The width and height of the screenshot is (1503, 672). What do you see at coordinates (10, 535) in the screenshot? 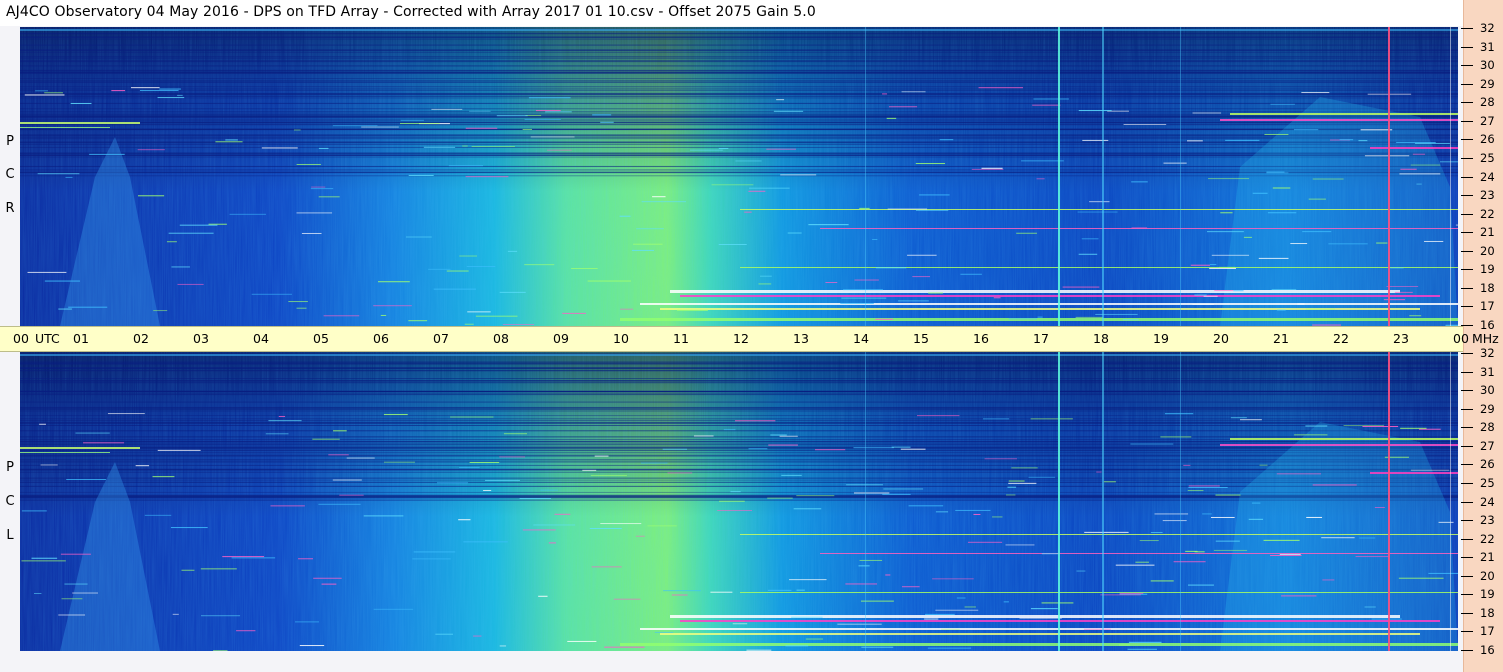
I see `polarization-label-lcp-l: L` at bounding box center [10, 535].